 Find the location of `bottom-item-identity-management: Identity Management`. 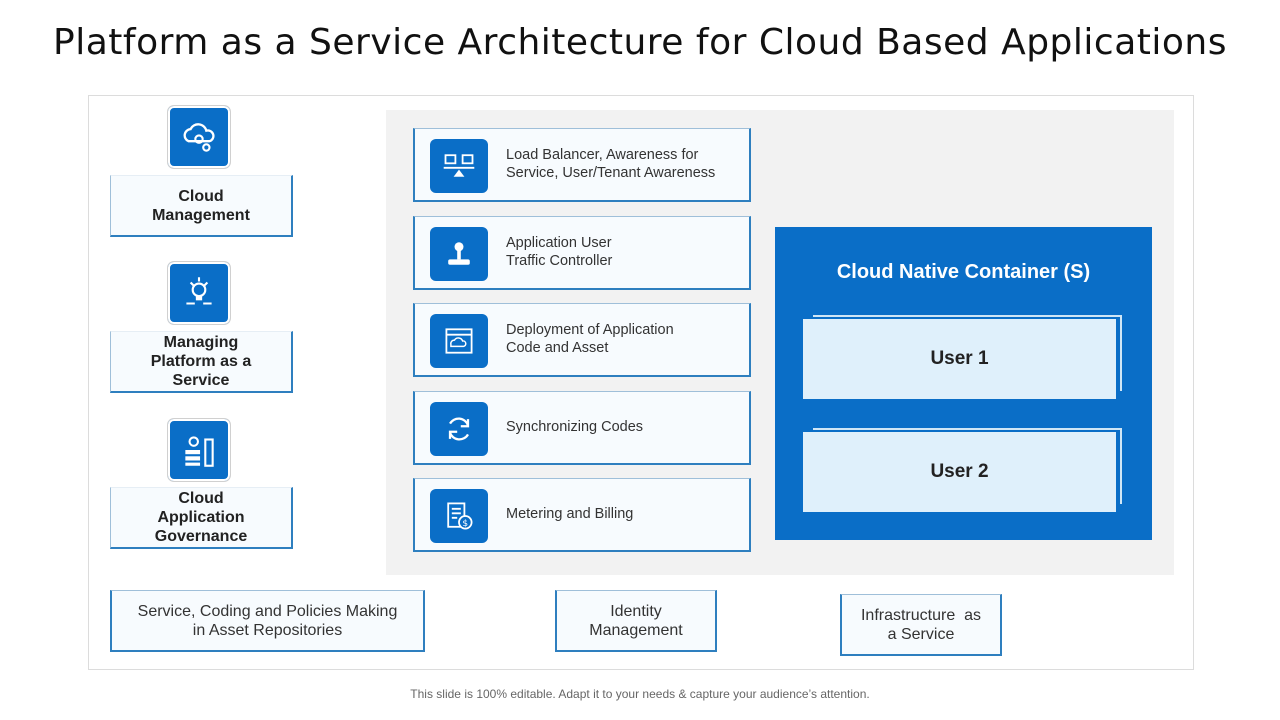

bottom-item-identity-management: Identity Management is located at coordinates (636, 621).